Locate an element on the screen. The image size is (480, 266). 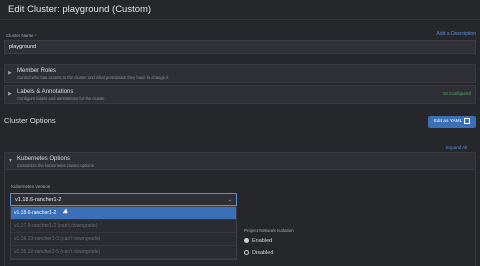
kubernetes-version-label: Kubernetes Version is located at coordinates (31, 186).